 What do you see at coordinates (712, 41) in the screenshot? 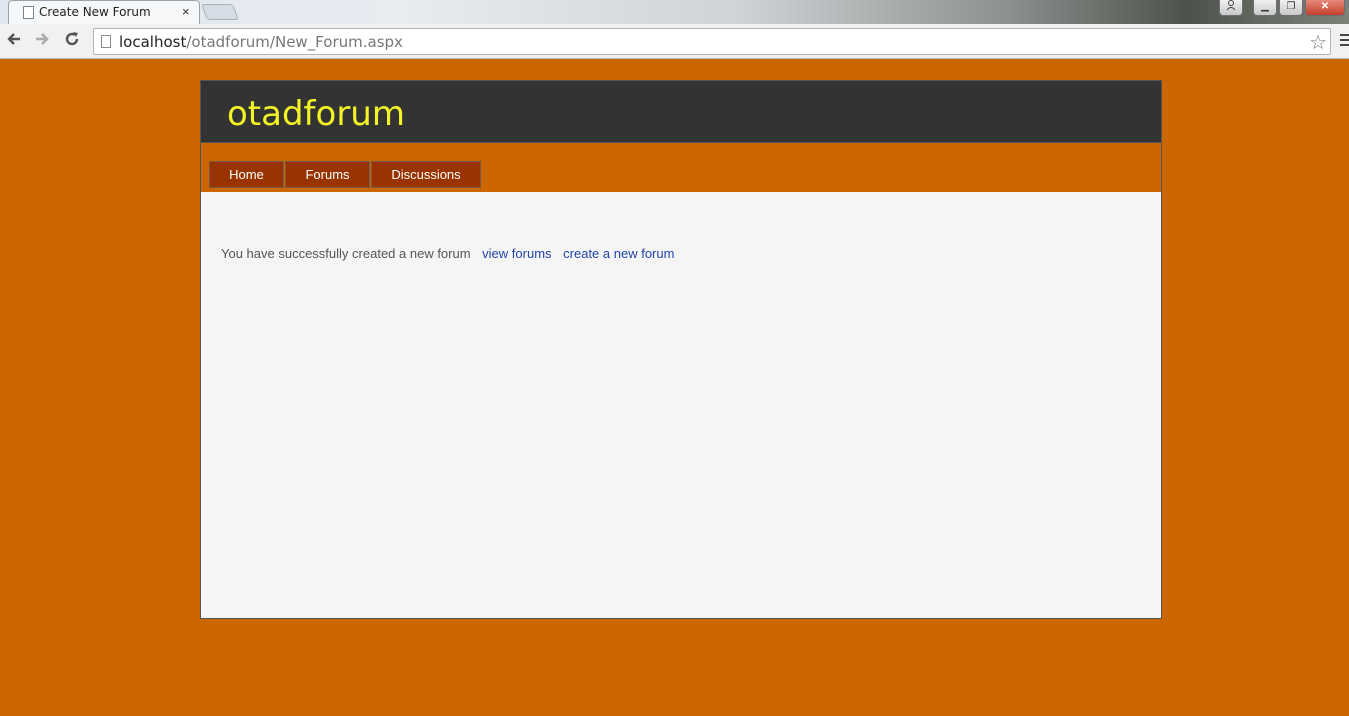
I see `address-bar: localhost/otadforum/New_Forum.aspx ☆` at bounding box center [712, 41].